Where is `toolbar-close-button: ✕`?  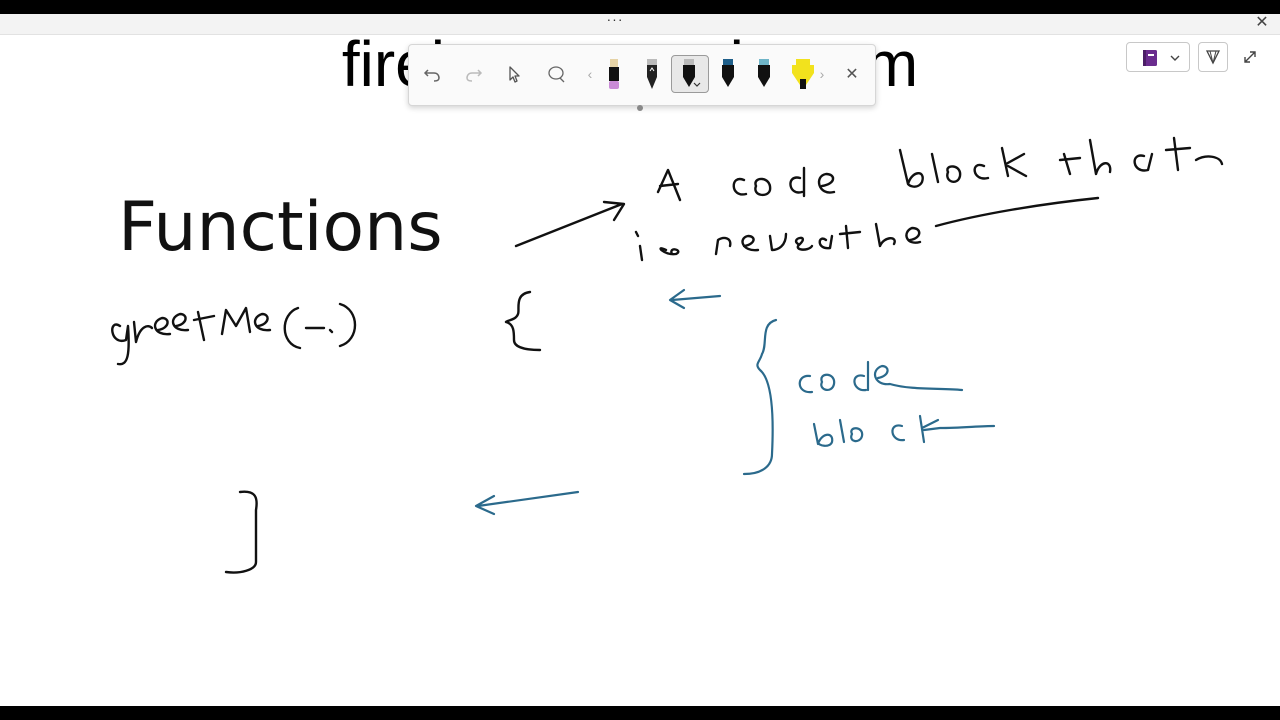
toolbar-close-button: ✕ is located at coordinates (852, 74).